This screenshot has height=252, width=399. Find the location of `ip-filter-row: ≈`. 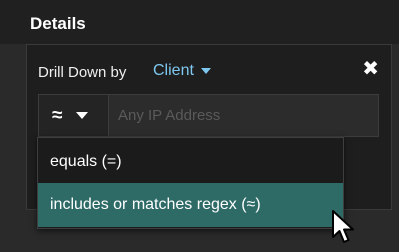

ip-filter-row: ≈ is located at coordinates (208, 115).